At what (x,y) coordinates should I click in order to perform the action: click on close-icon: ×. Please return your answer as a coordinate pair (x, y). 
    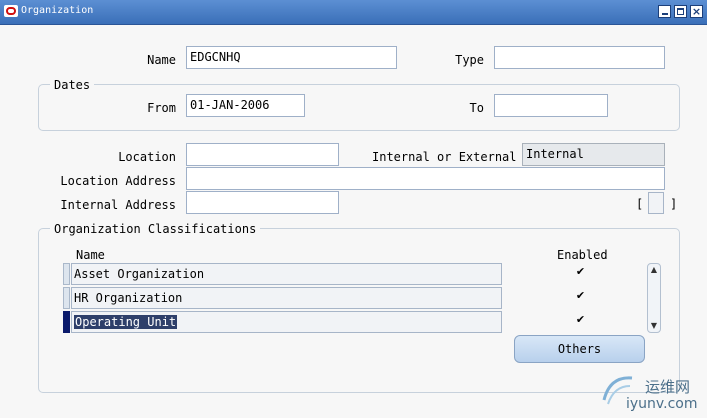
    Looking at the image, I should click on (696, 11).